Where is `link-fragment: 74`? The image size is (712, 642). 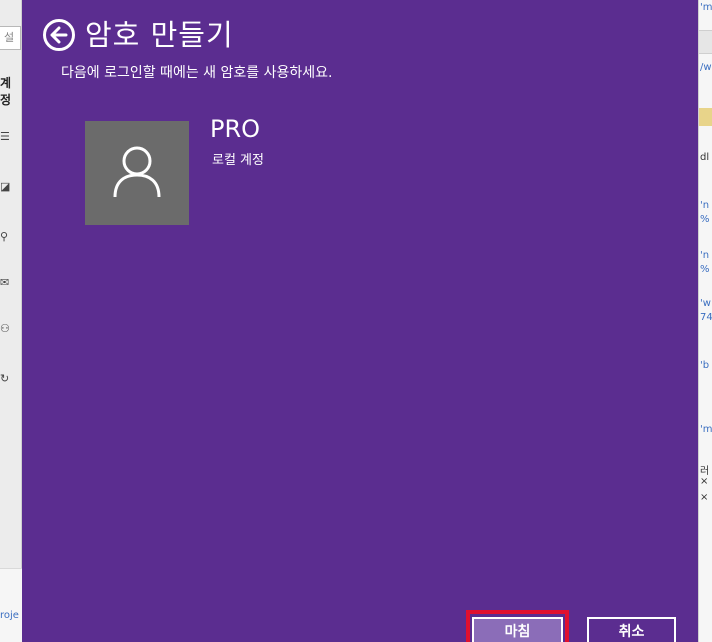 link-fragment: 74 is located at coordinates (706, 317).